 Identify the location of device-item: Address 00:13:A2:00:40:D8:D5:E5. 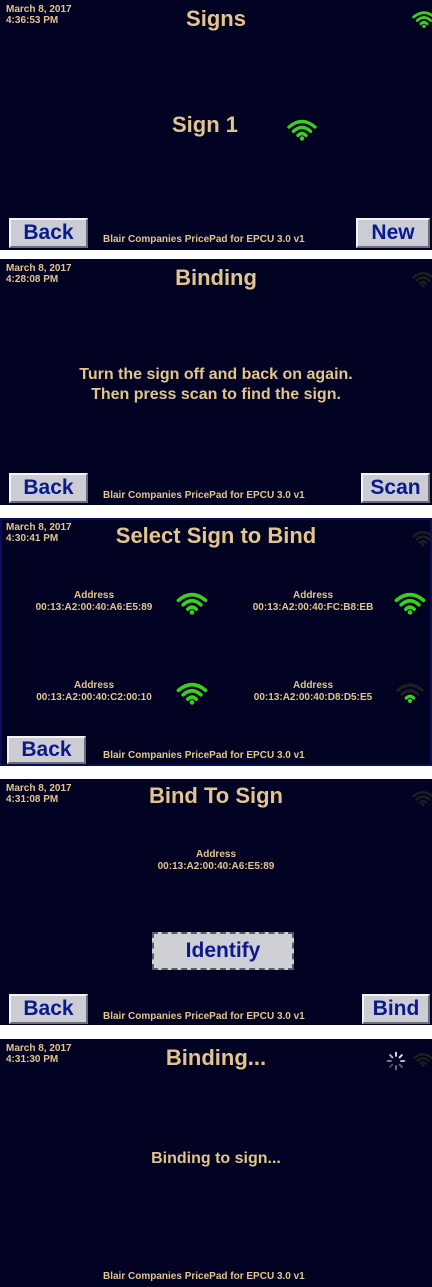
(334, 696).